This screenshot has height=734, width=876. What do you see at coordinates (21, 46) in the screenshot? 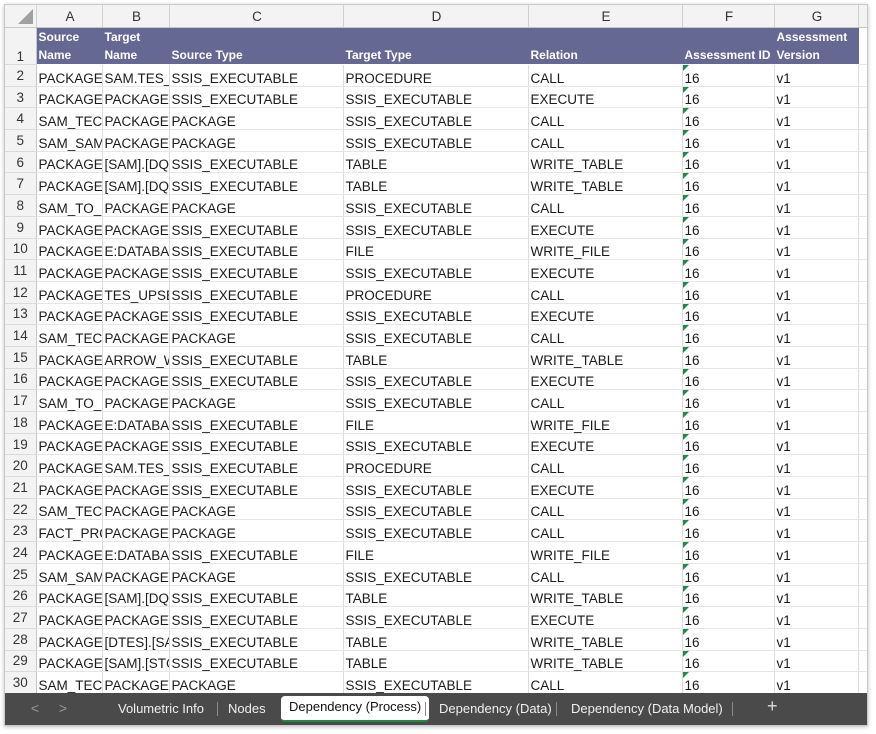
I see `row-number: 1` at bounding box center [21, 46].